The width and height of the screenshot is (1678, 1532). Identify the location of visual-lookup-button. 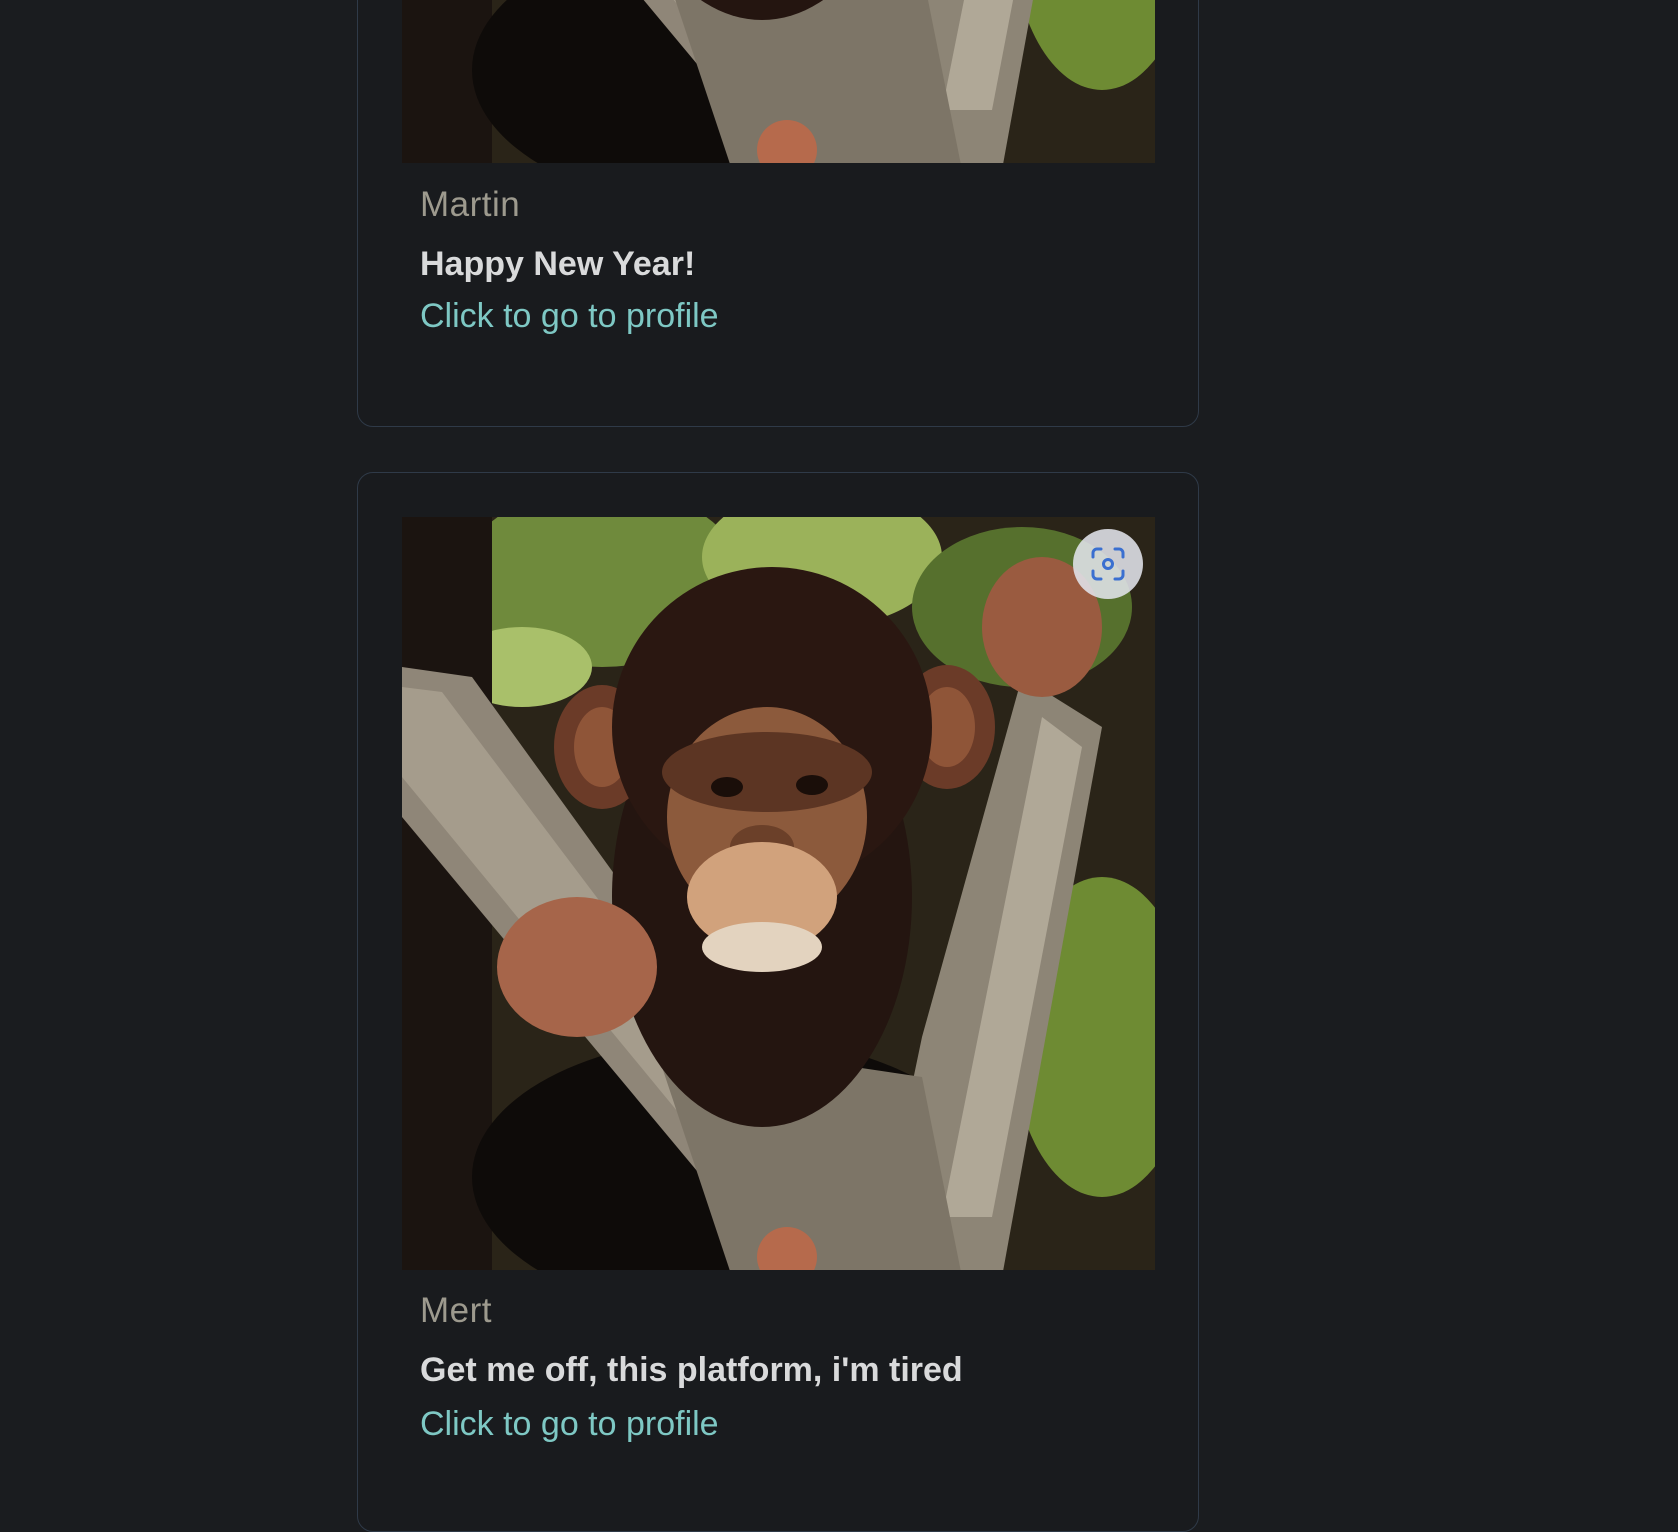
(1108, 564).